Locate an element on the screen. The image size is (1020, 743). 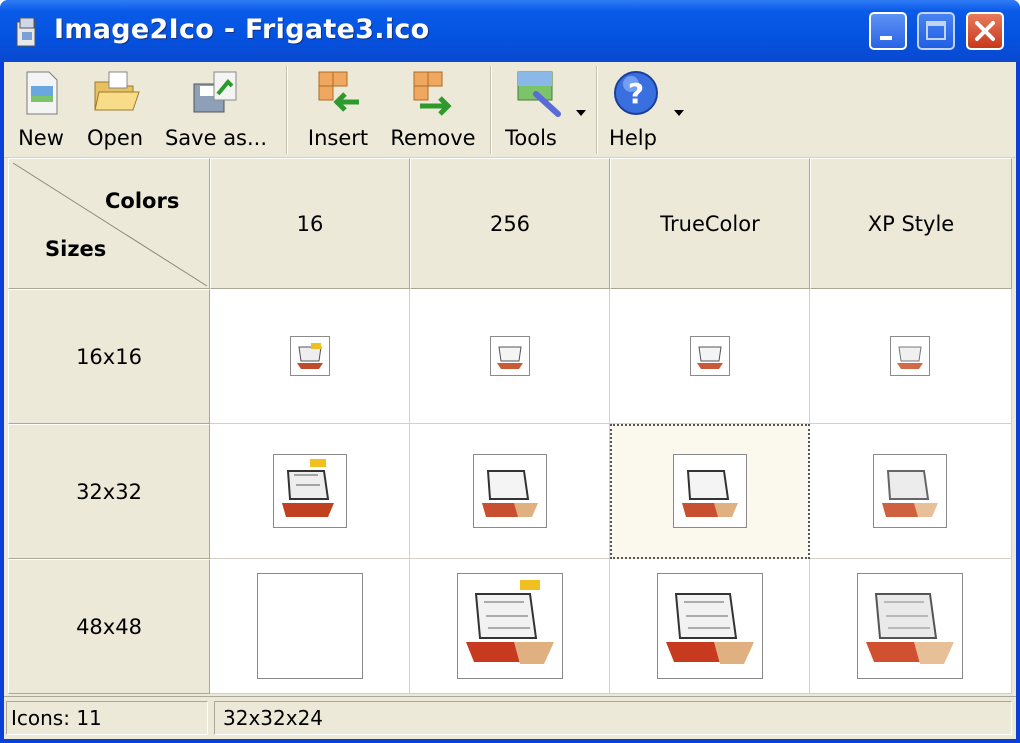
app-icon is located at coordinates (26, 32).